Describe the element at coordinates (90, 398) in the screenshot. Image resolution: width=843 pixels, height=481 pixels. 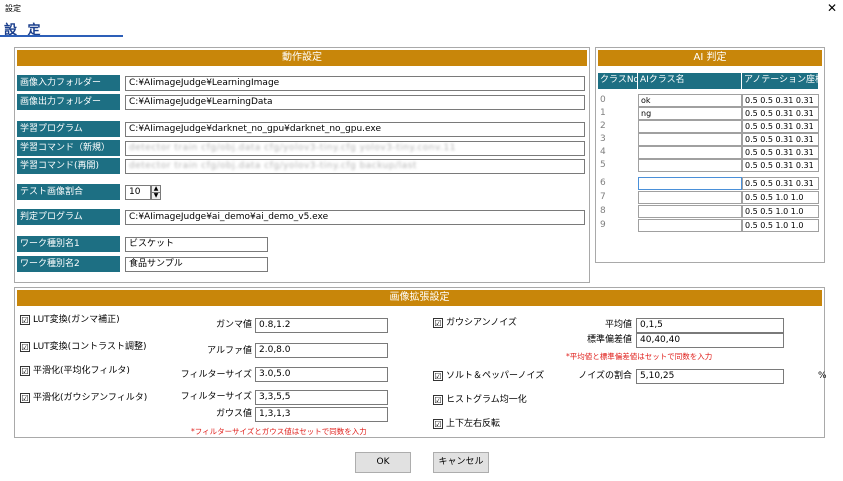
I see `smooth-gaussian-label: 平滑化(ガウシアンフィルタ)` at that location.